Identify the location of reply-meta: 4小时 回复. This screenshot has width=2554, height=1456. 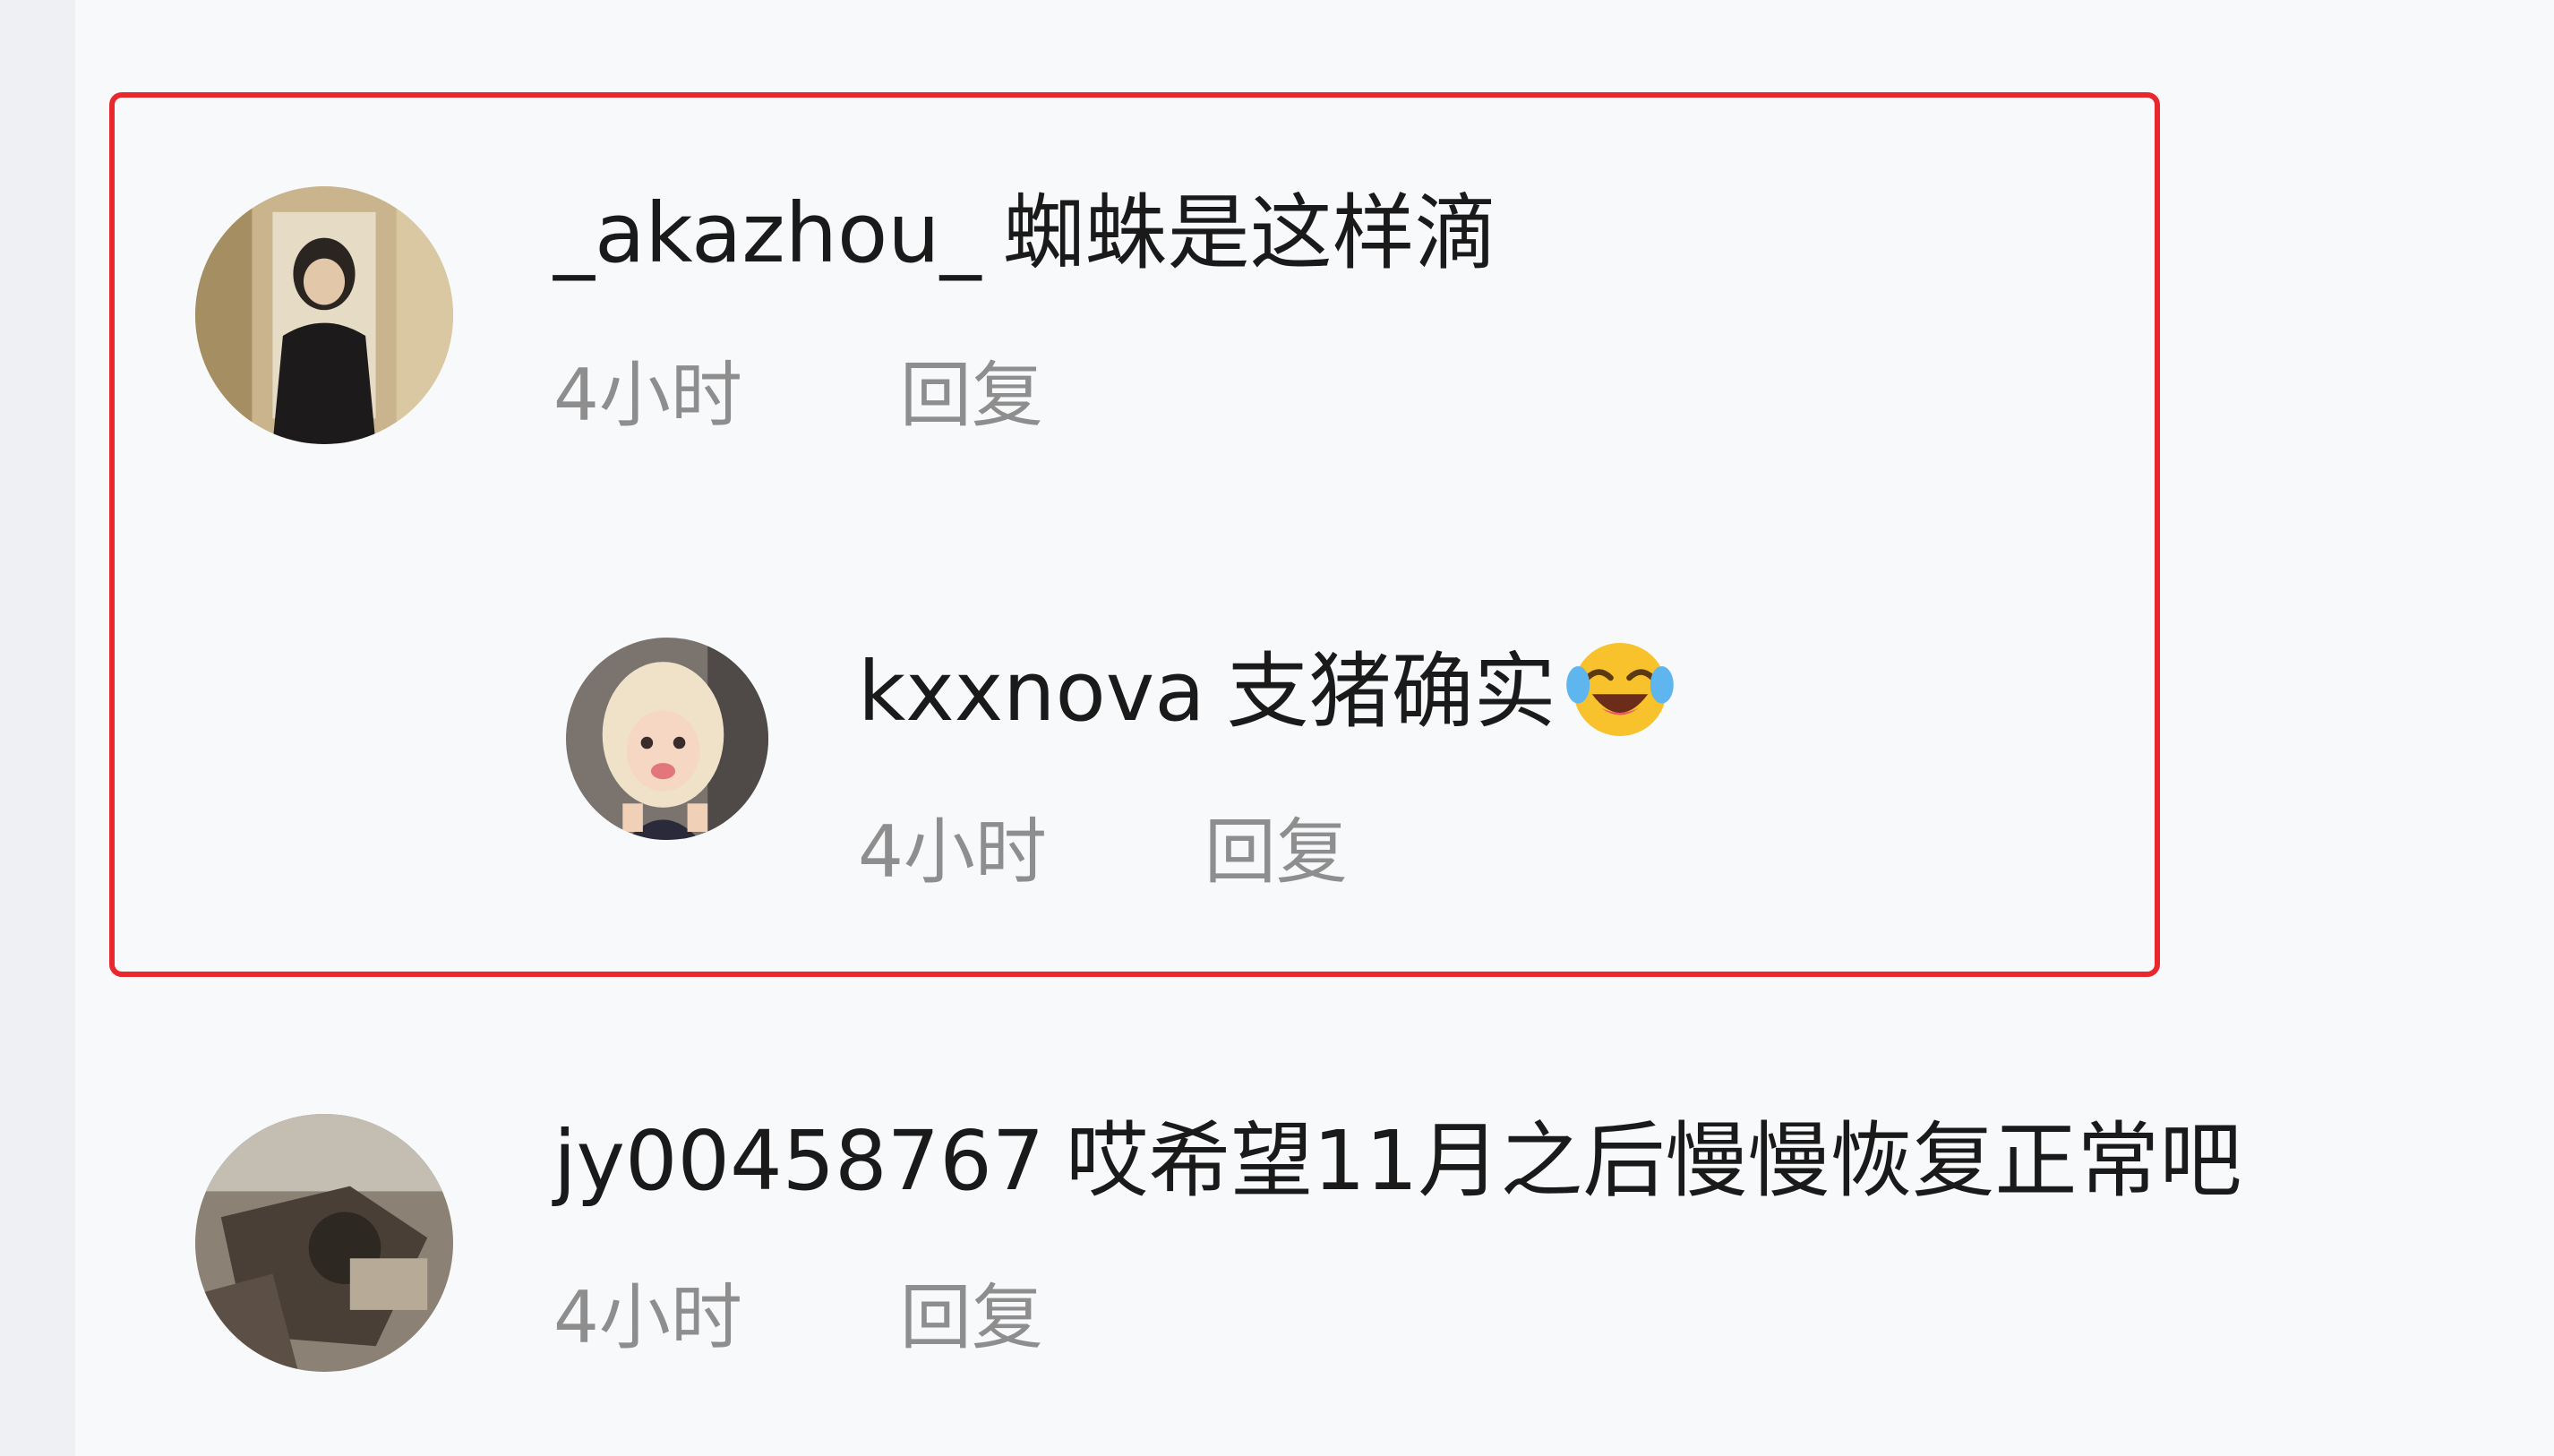
(1103, 852).